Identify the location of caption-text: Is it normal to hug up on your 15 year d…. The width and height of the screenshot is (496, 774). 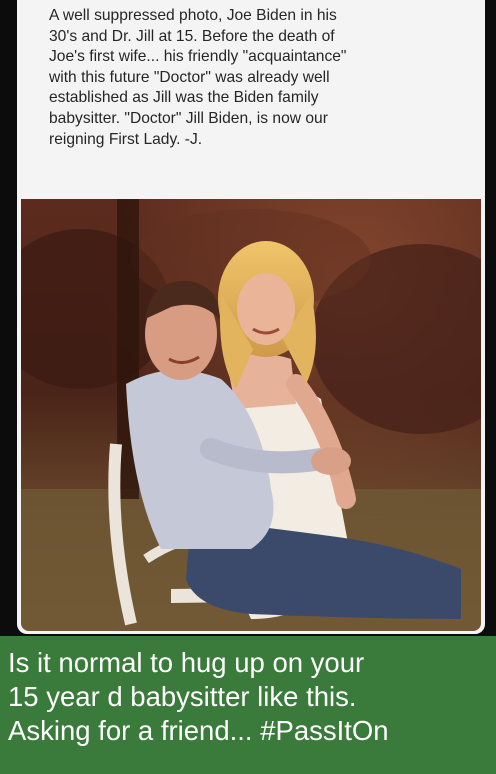
(198, 696).